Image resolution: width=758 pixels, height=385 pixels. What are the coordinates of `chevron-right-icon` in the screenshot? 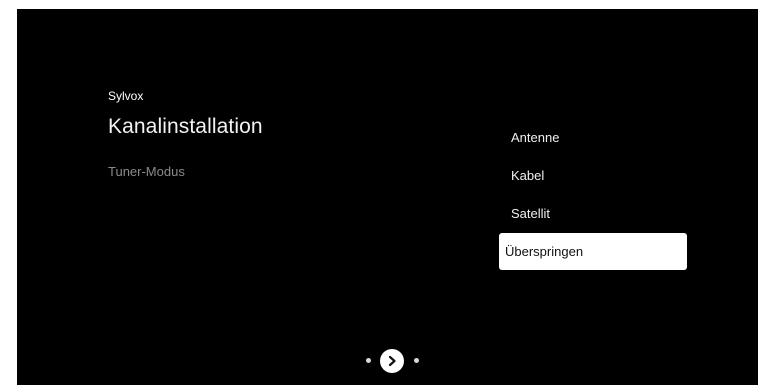 It's located at (392, 361).